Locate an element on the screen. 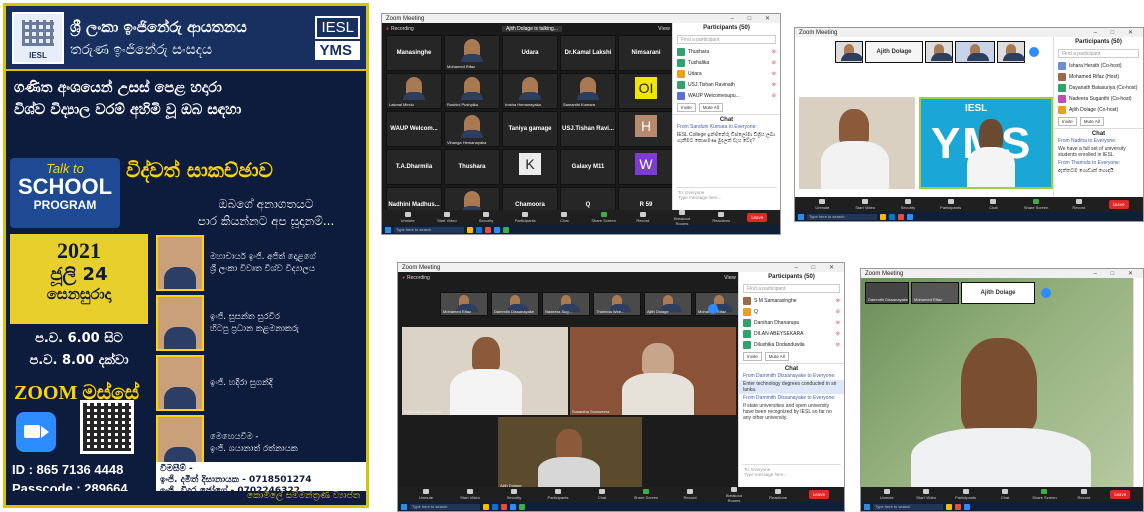 This screenshot has height=512, width=1144. breakout-rooms-button: Breakout Rooms is located at coordinates (734, 494).